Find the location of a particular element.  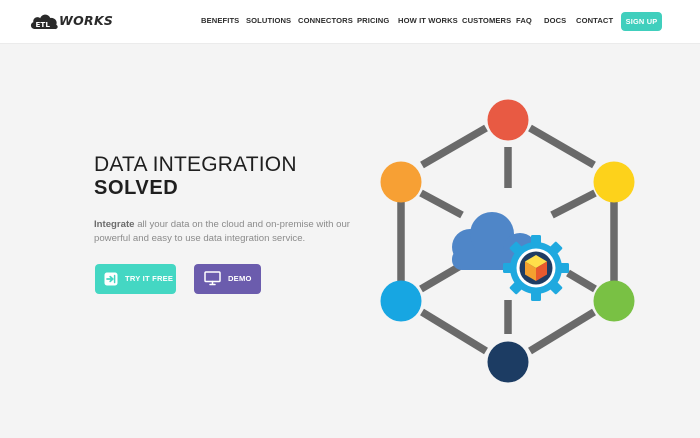

nav-how-it-works: HOW IT WORKS is located at coordinates (428, 20).